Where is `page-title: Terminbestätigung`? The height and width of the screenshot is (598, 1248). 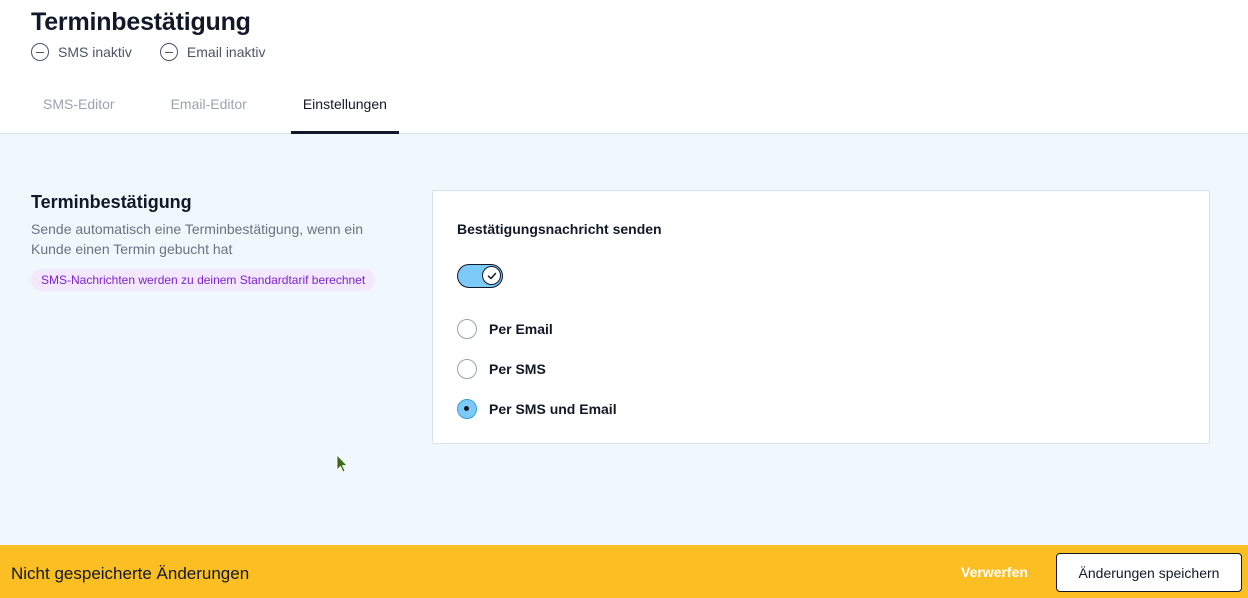
page-title: Terminbestätigung is located at coordinates (141, 22).